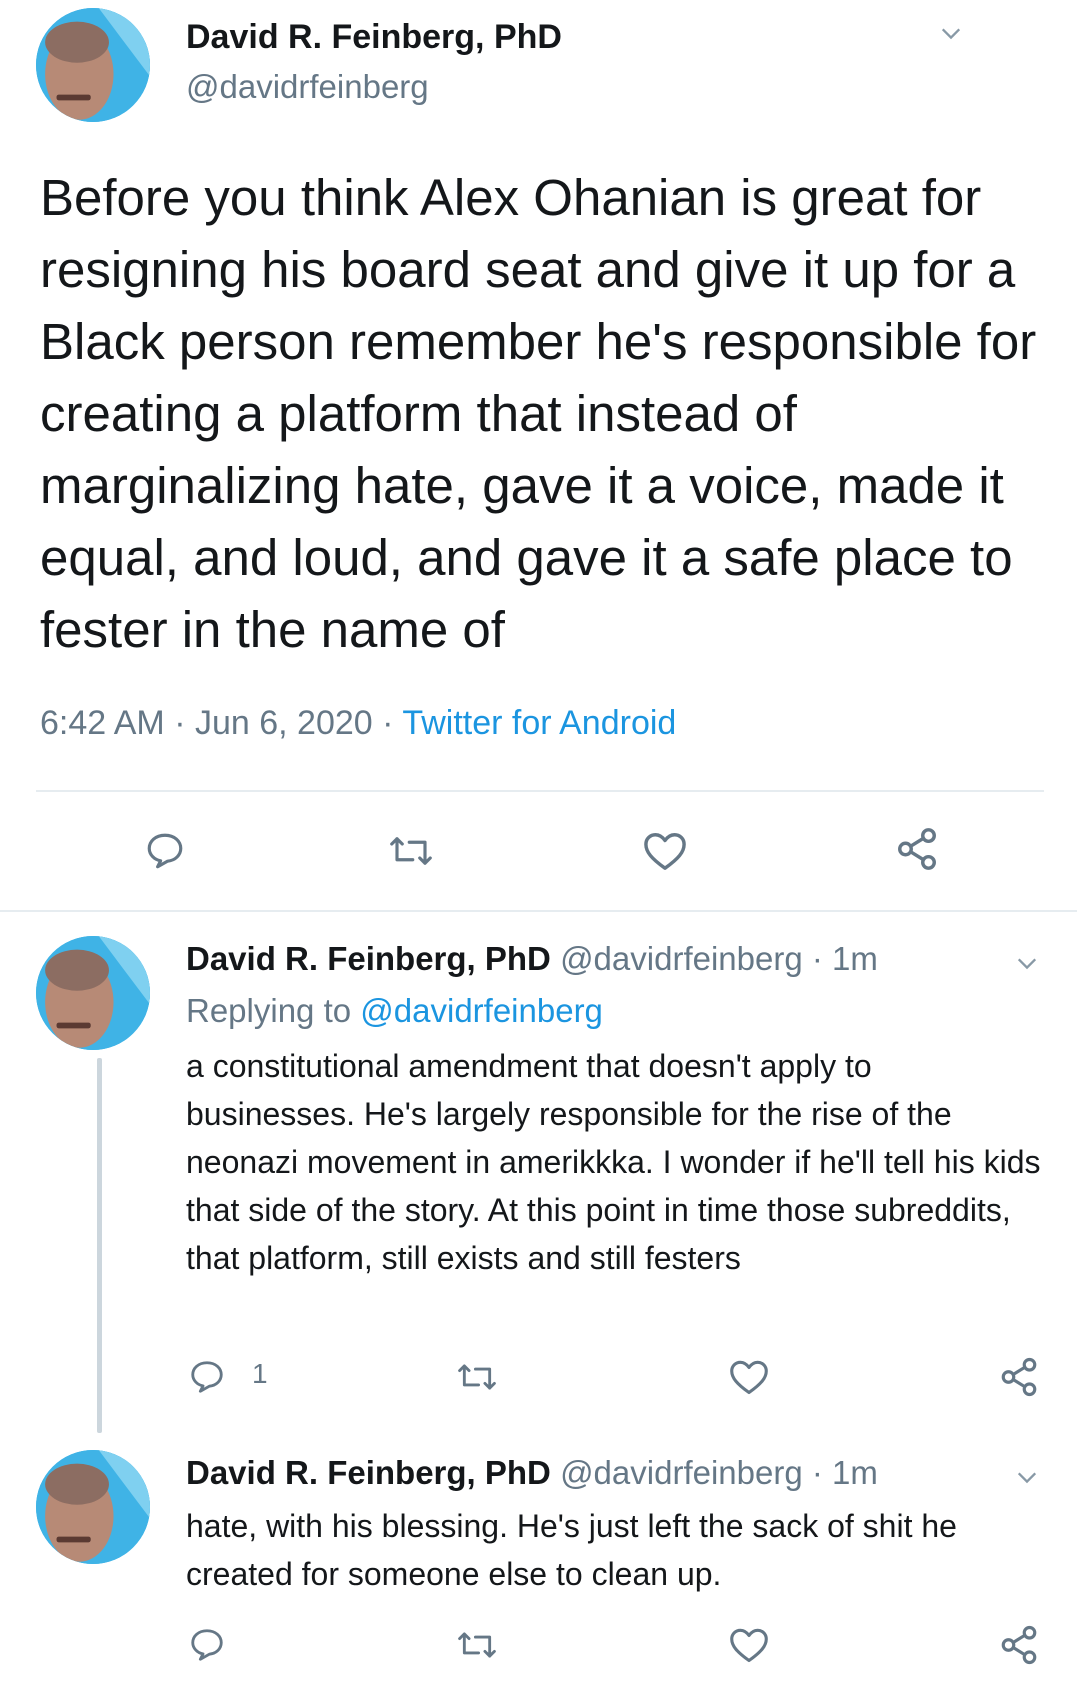  I want to click on replying-to: Replying to @davidrfeinberg, so click(394, 1011).